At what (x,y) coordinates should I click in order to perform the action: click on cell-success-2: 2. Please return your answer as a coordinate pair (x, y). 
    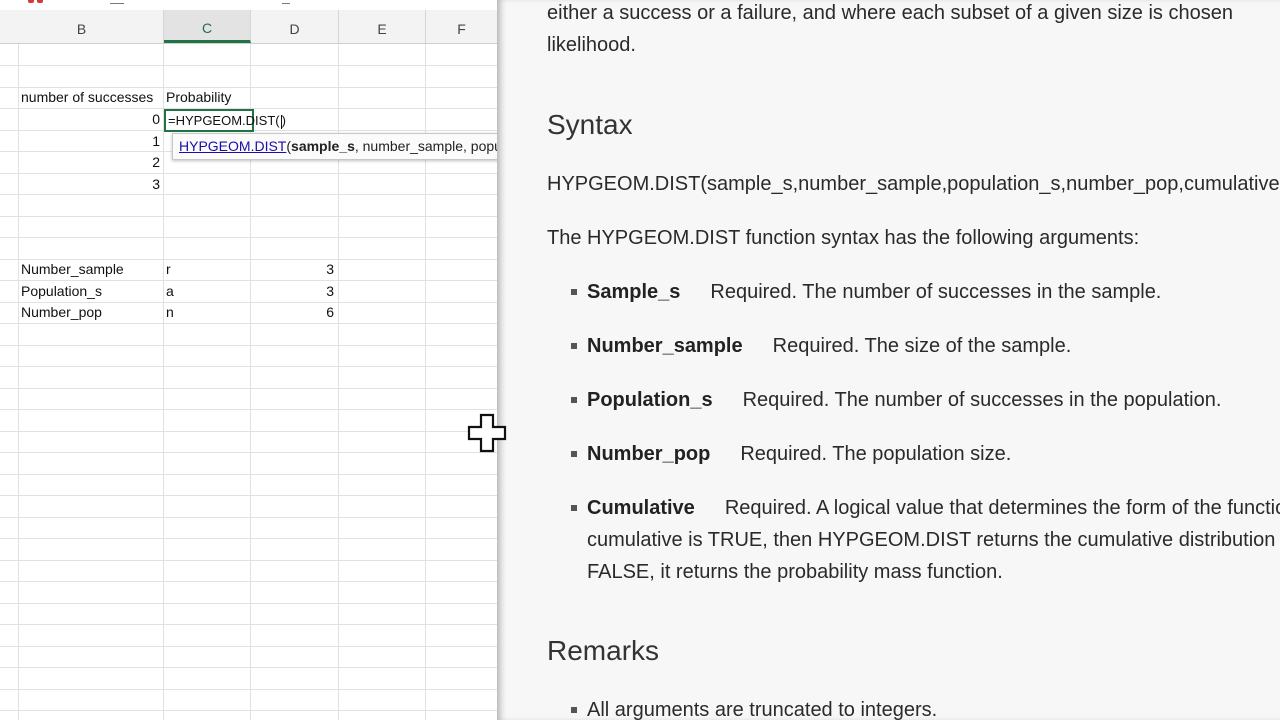
    Looking at the image, I should click on (90, 162).